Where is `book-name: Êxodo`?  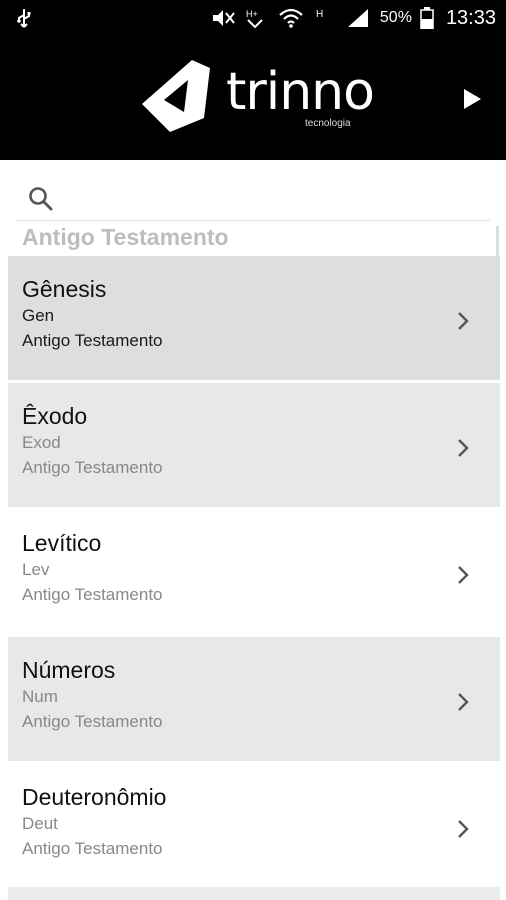 book-name: Êxodo is located at coordinates (55, 416).